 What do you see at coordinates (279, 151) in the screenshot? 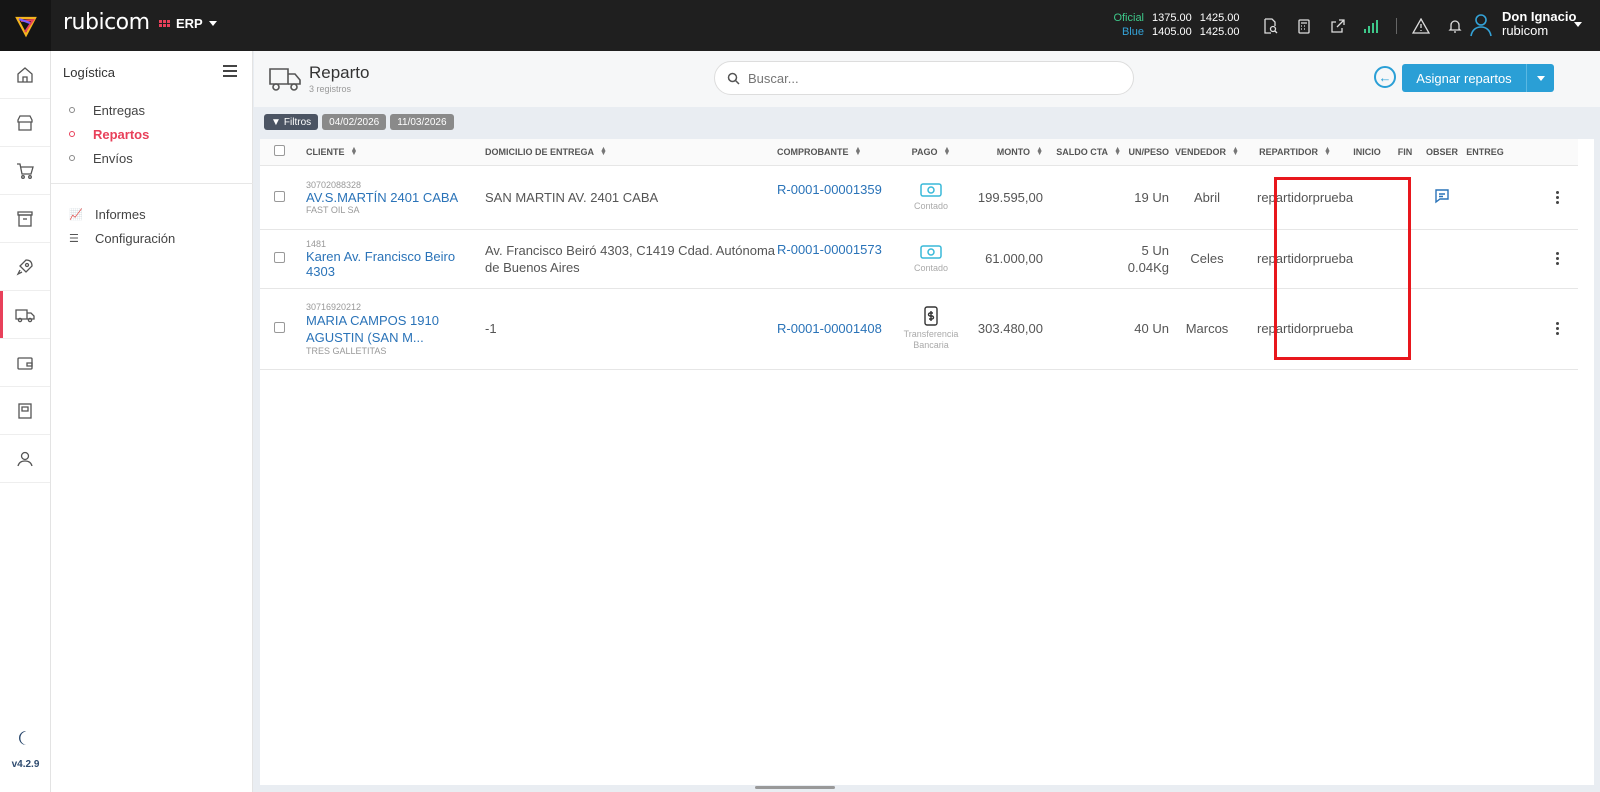
I see `select-all-checkbox` at bounding box center [279, 151].